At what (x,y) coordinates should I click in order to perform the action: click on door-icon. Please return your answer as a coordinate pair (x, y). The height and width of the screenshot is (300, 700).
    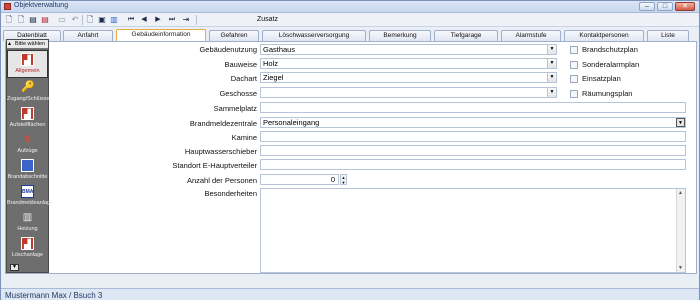
    Looking at the image, I should click on (27, 165).